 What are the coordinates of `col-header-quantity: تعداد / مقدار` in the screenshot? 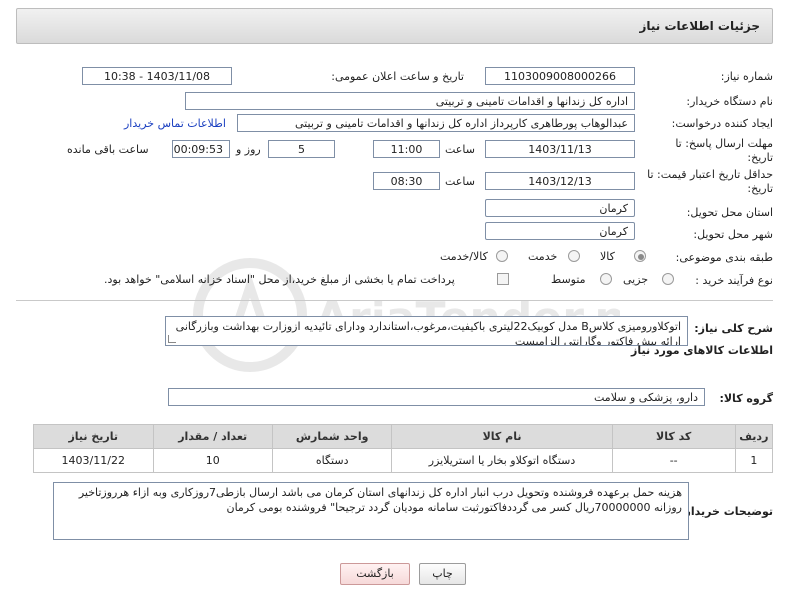 It's located at (212, 436).